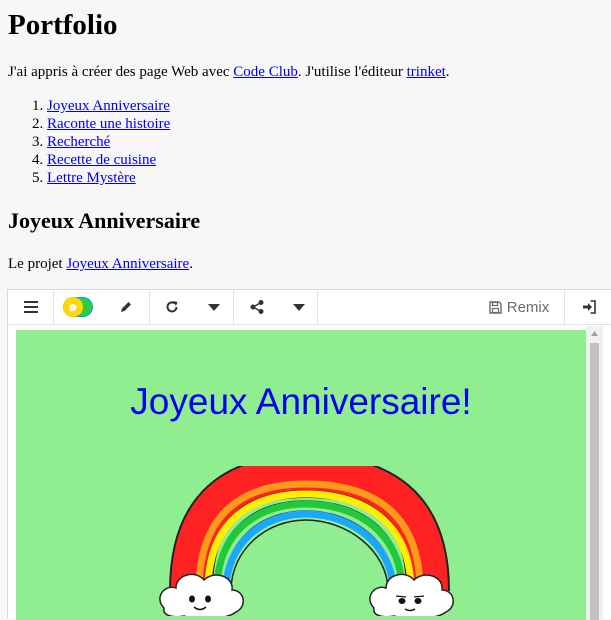 This screenshot has width=611, height=620. Describe the element at coordinates (104, 220) in the screenshot. I see `section-heading: Joyeux Anniversaire` at that location.